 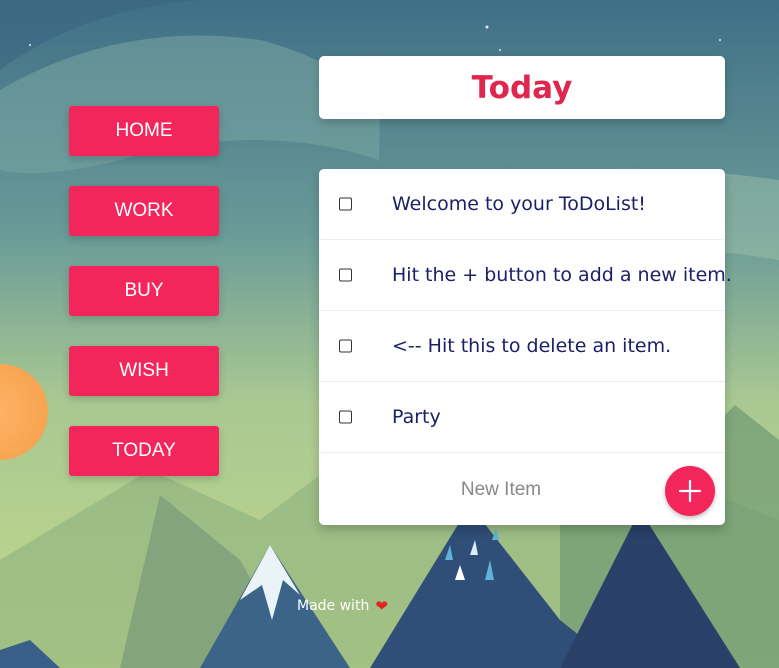 I want to click on nav-buy-button: BUY, so click(x=144, y=291).